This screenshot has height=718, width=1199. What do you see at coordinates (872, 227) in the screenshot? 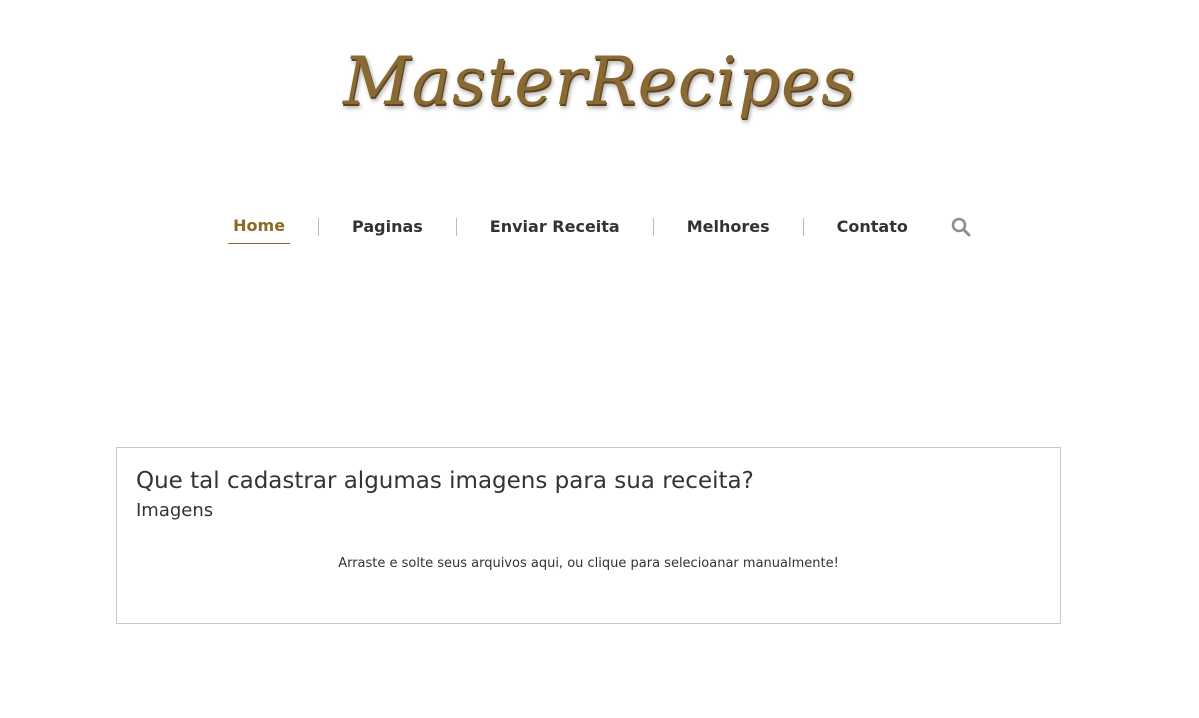
I see `nav-item-contato: Contato` at bounding box center [872, 227].